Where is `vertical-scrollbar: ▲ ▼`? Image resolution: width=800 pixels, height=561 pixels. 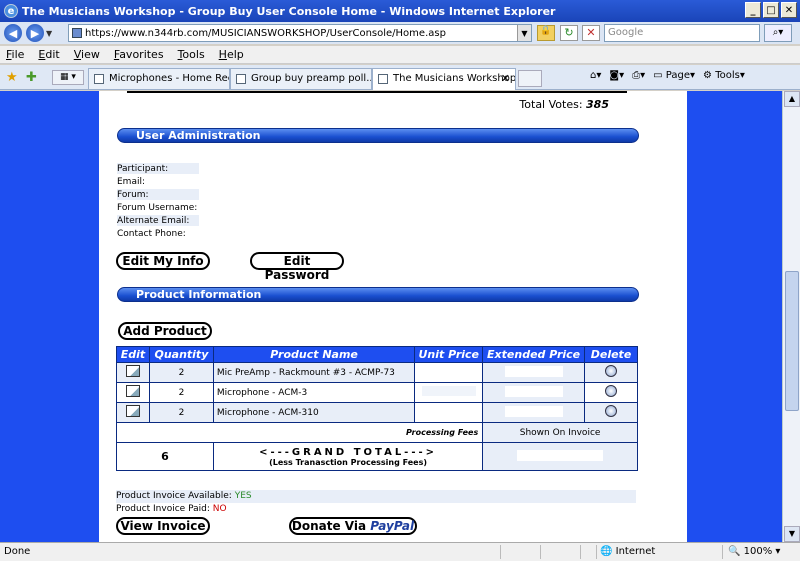 vertical-scrollbar: ▲ ▼ is located at coordinates (791, 316).